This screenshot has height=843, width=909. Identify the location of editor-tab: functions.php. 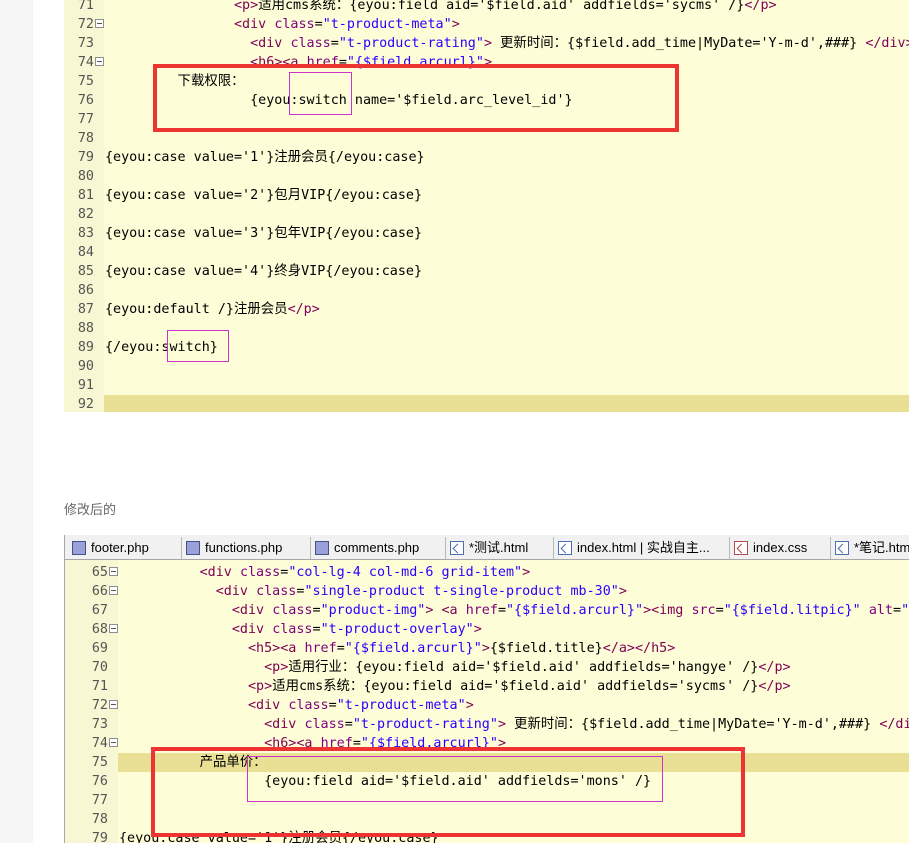
(246, 548).